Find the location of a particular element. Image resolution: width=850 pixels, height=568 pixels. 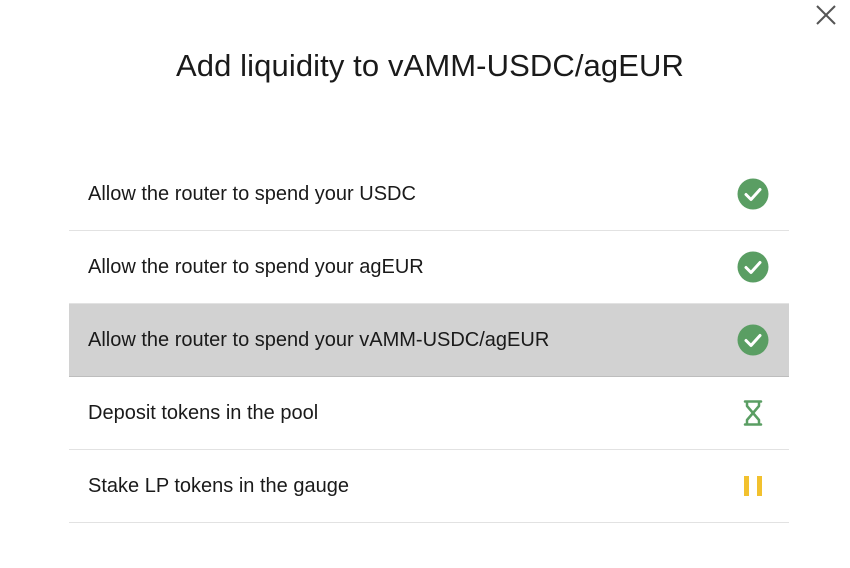

step-label: Deposit tokens in the pool is located at coordinates (203, 412).